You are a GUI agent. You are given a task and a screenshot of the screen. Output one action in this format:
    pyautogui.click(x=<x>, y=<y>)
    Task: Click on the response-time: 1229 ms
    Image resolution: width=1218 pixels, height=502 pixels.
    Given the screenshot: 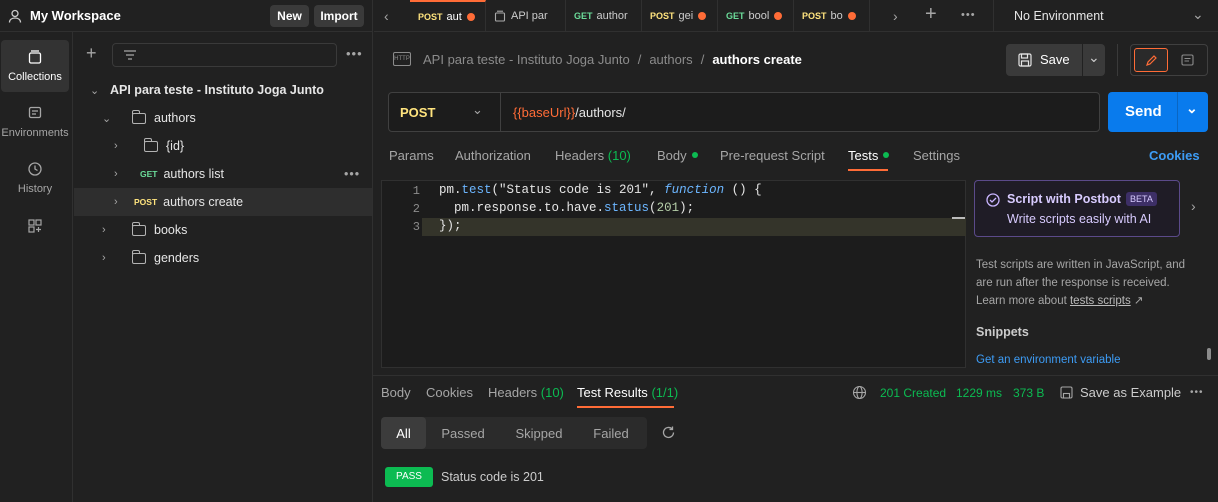 What is the action you would take?
    pyautogui.click(x=979, y=393)
    